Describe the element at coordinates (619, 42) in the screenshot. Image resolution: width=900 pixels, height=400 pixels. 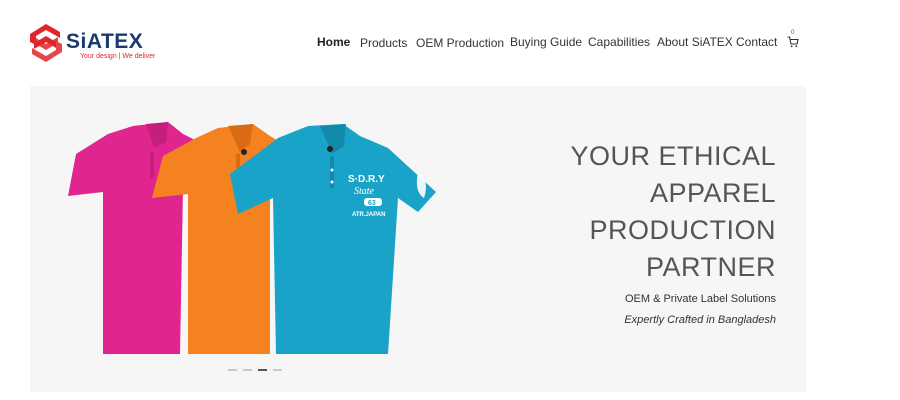
I see `nav-capabilities: Capabilities` at that location.